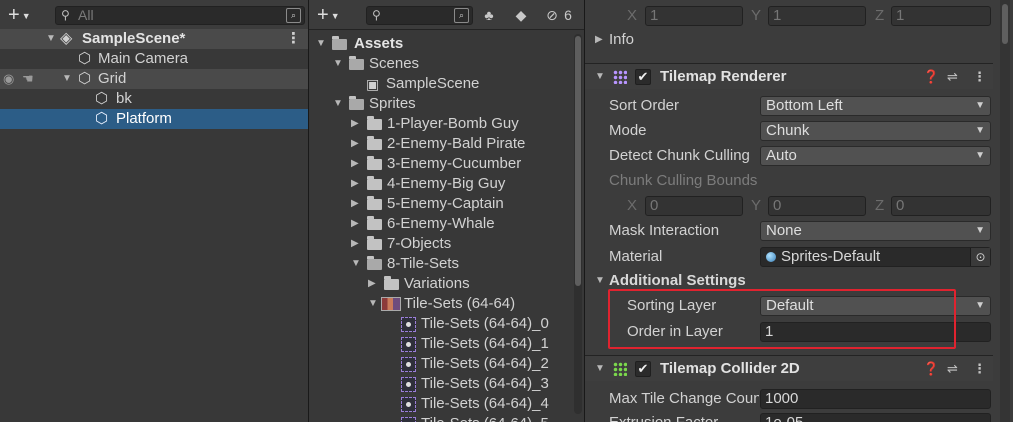 This screenshot has height=422, width=1013. I want to click on material-object-field: Sprites-Default ⊙, so click(875, 257).